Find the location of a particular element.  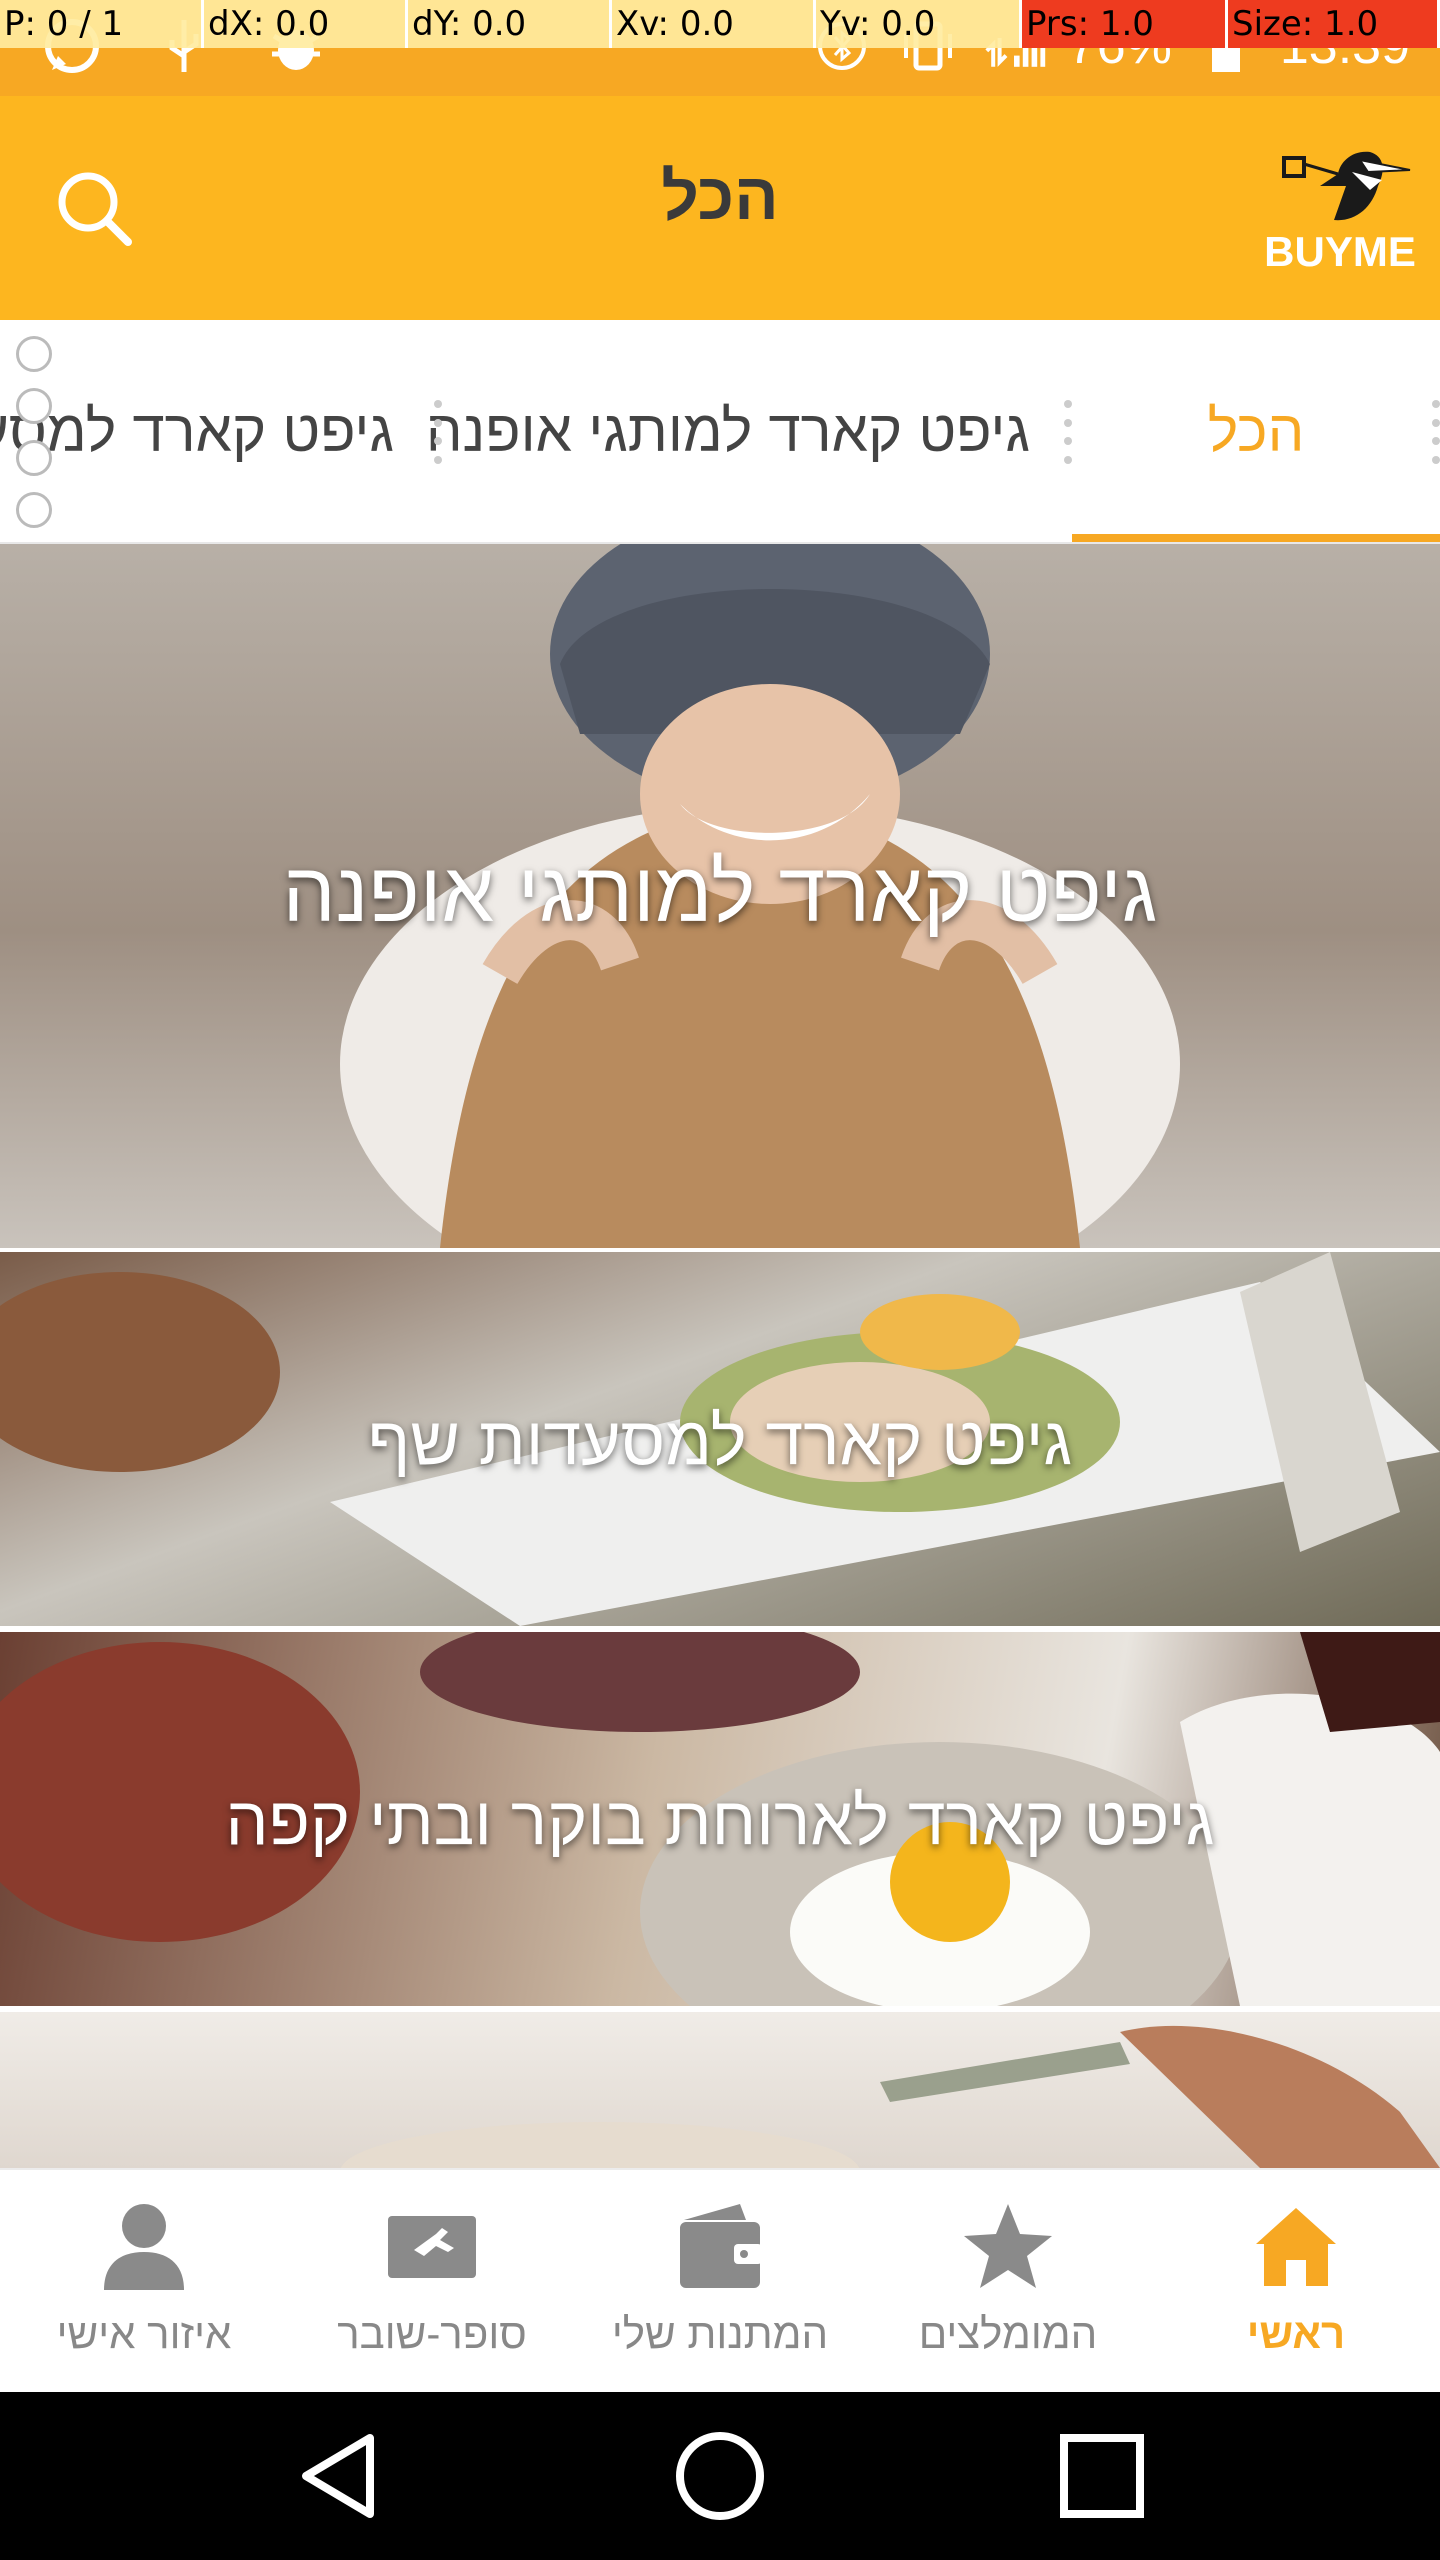

nav-label: איזור אישי is located at coordinates (144, 2333).